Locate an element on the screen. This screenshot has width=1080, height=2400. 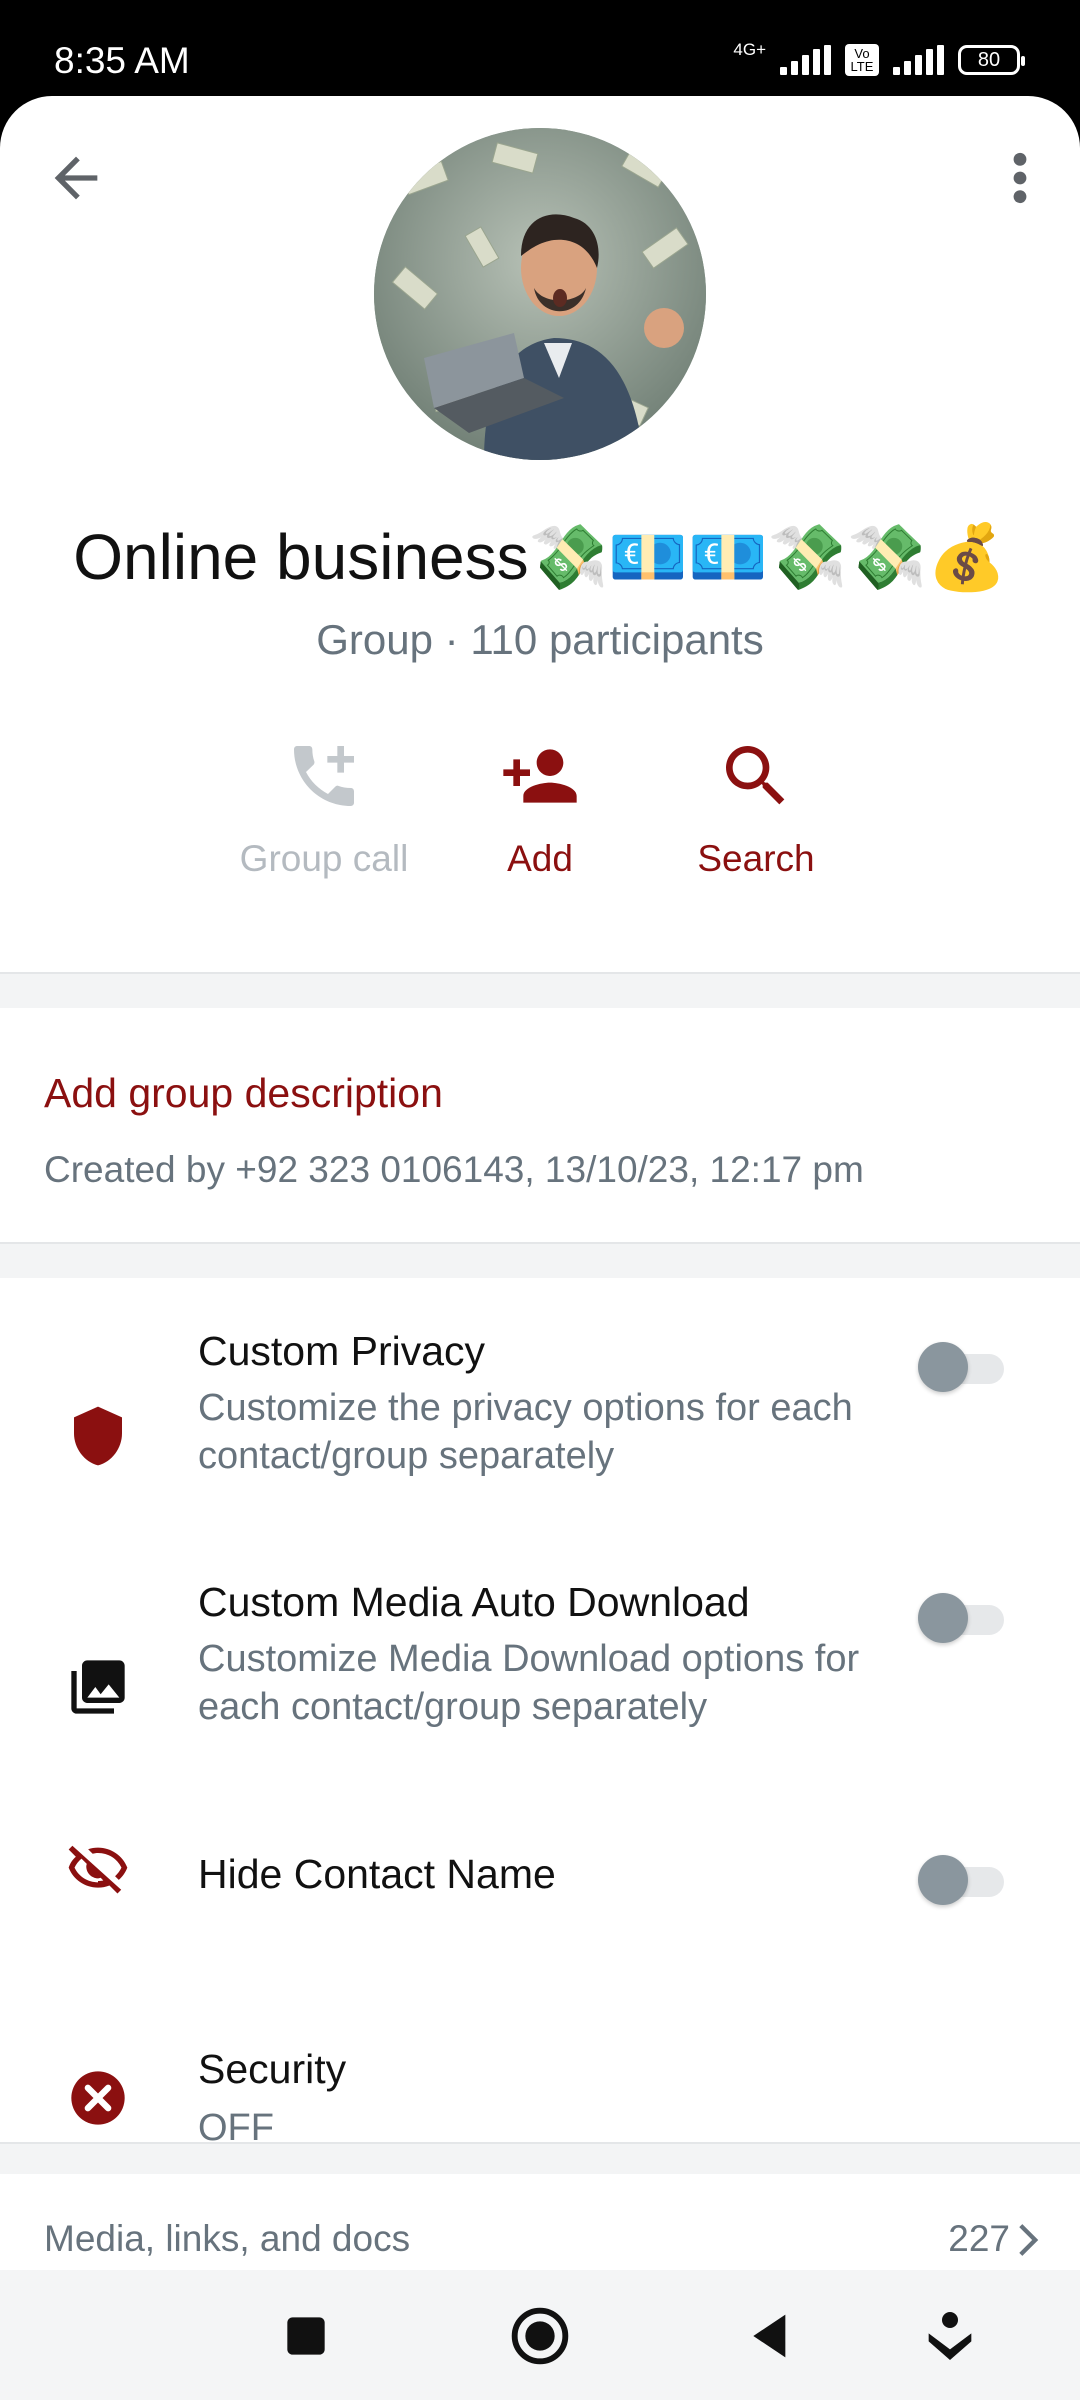
setting-hide-contact-name: Hide Contact Name is located at coordinates (540, 1886).